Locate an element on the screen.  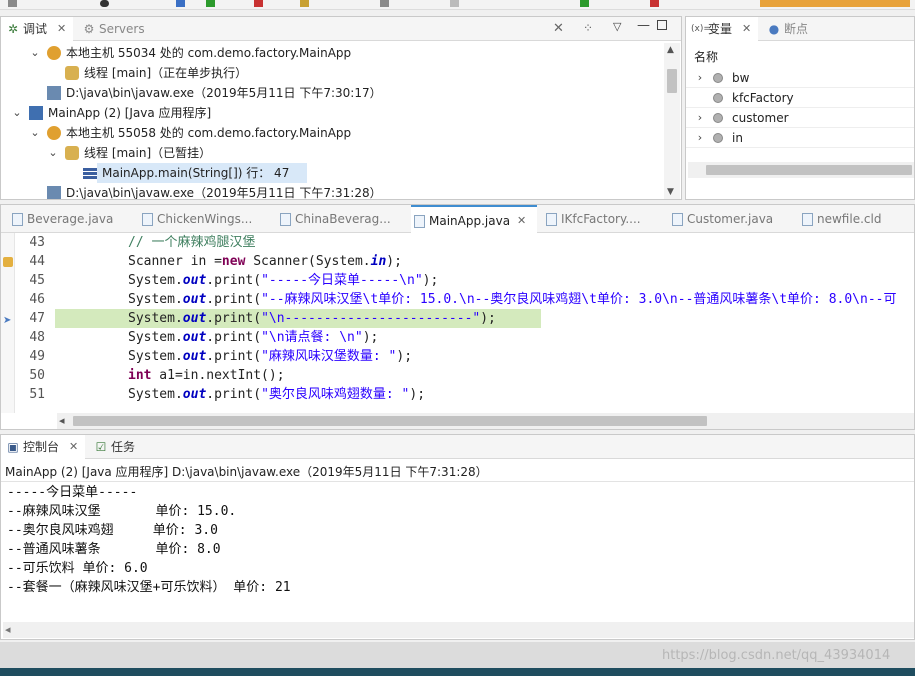
resume-icon is located at coordinates (210, 3).